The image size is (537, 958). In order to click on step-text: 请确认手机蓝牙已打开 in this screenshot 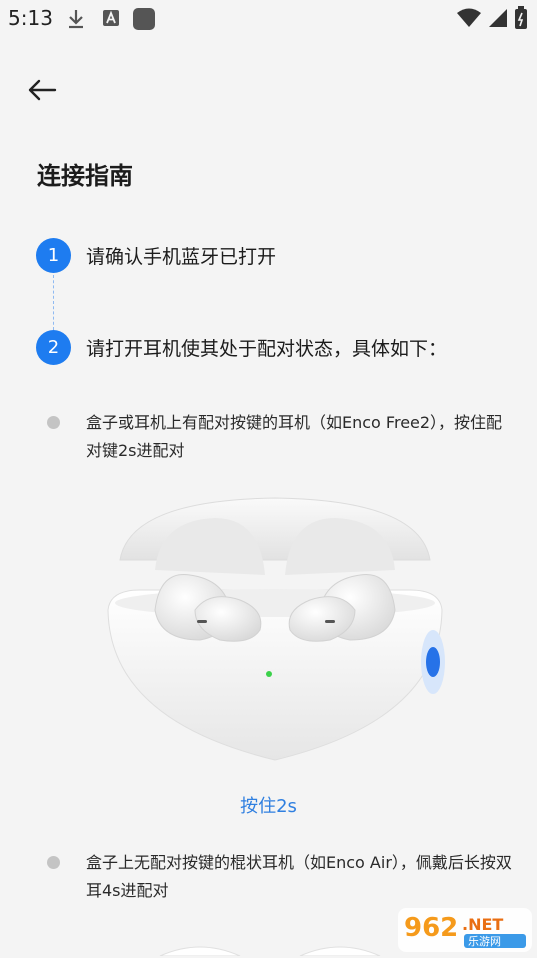, I will do `click(181, 257)`.